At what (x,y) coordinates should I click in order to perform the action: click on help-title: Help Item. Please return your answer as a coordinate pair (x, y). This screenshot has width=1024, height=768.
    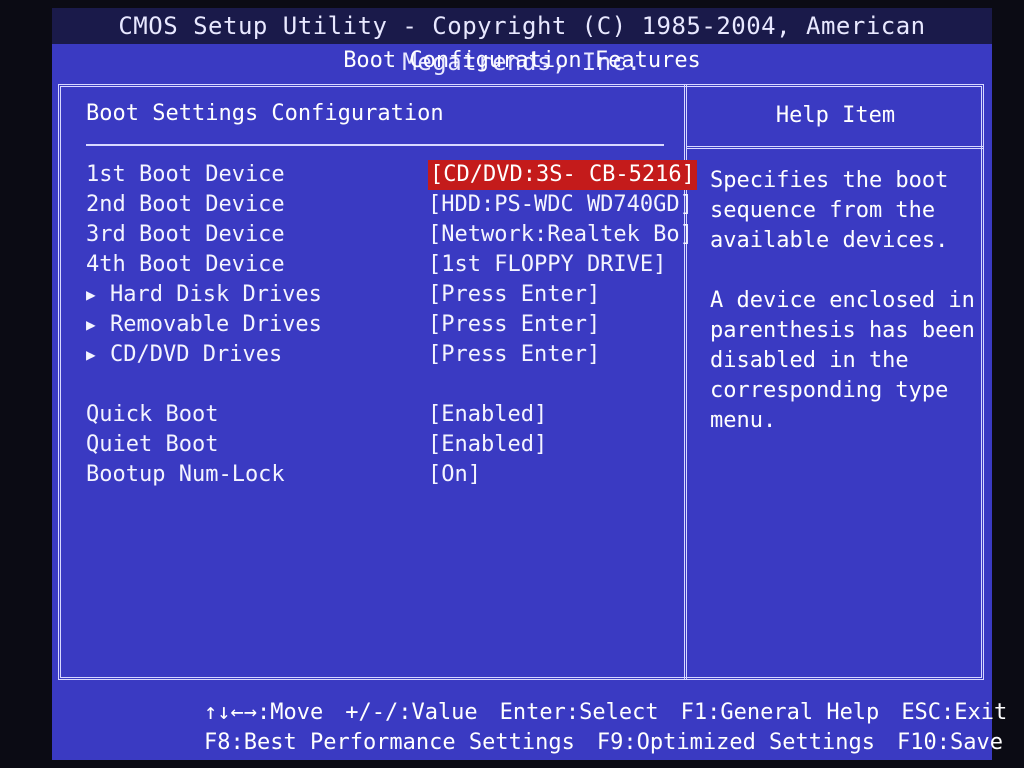
    Looking at the image, I should click on (835, 115).